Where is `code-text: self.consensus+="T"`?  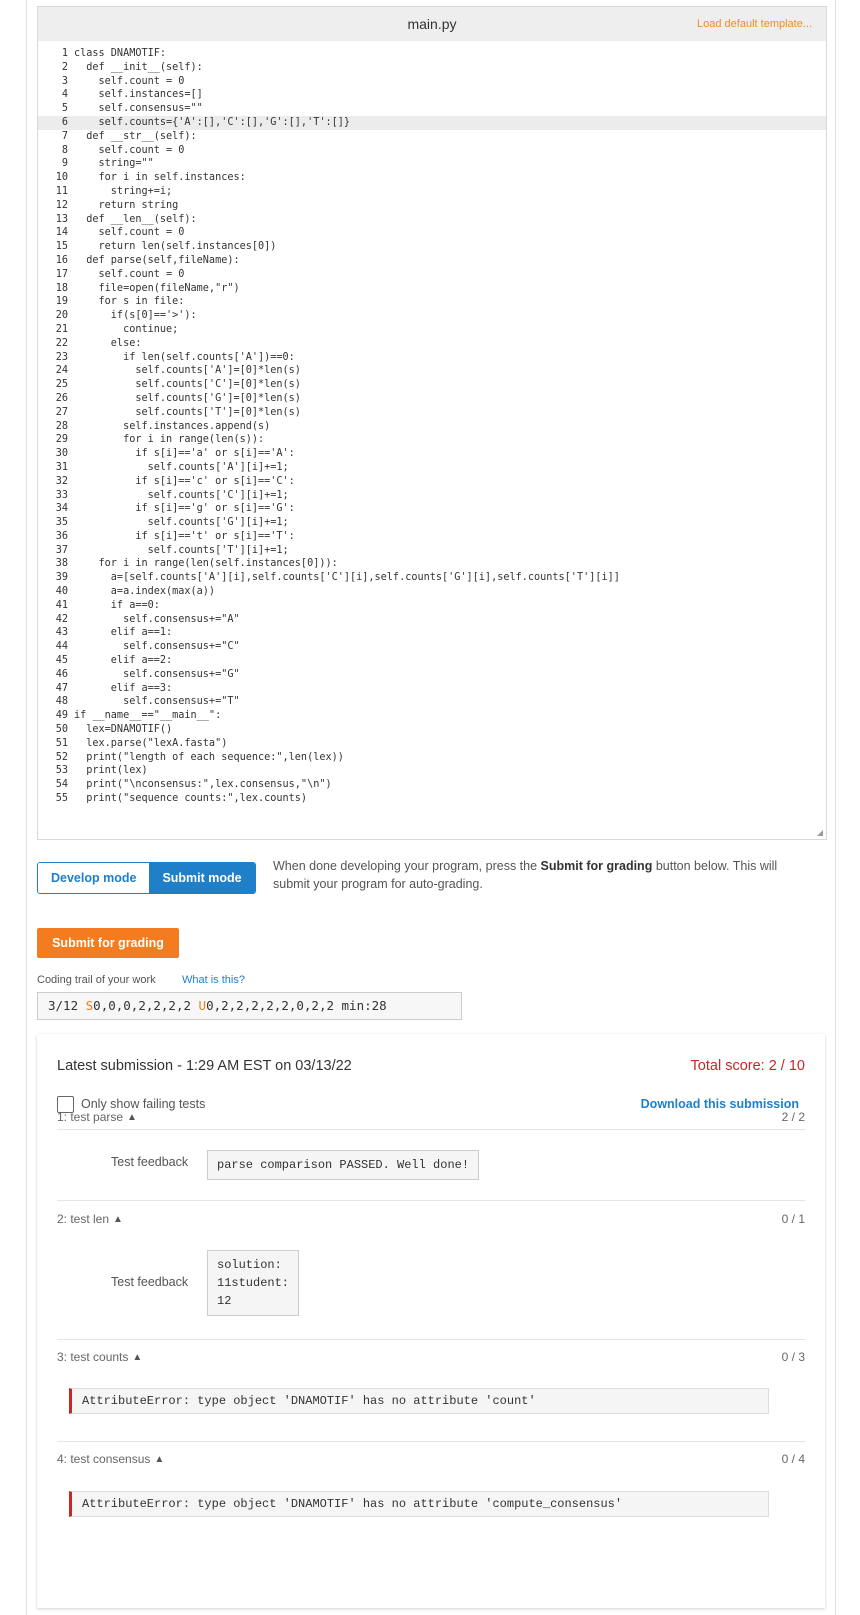
code-text: self.consensus+="T" is located at coordinates (157, 702).